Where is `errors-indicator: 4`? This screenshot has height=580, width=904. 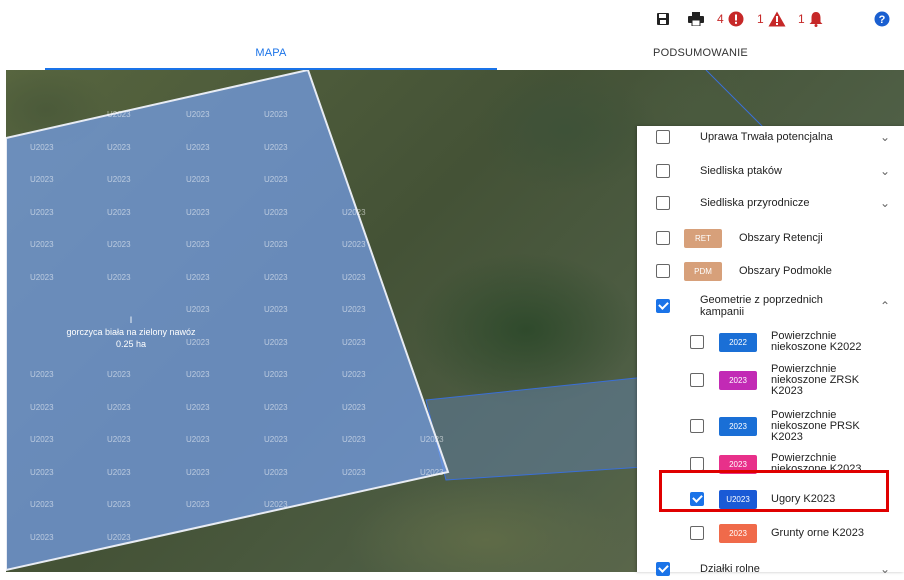
errors-indicator: 4 is located at coordinates (730, 19).